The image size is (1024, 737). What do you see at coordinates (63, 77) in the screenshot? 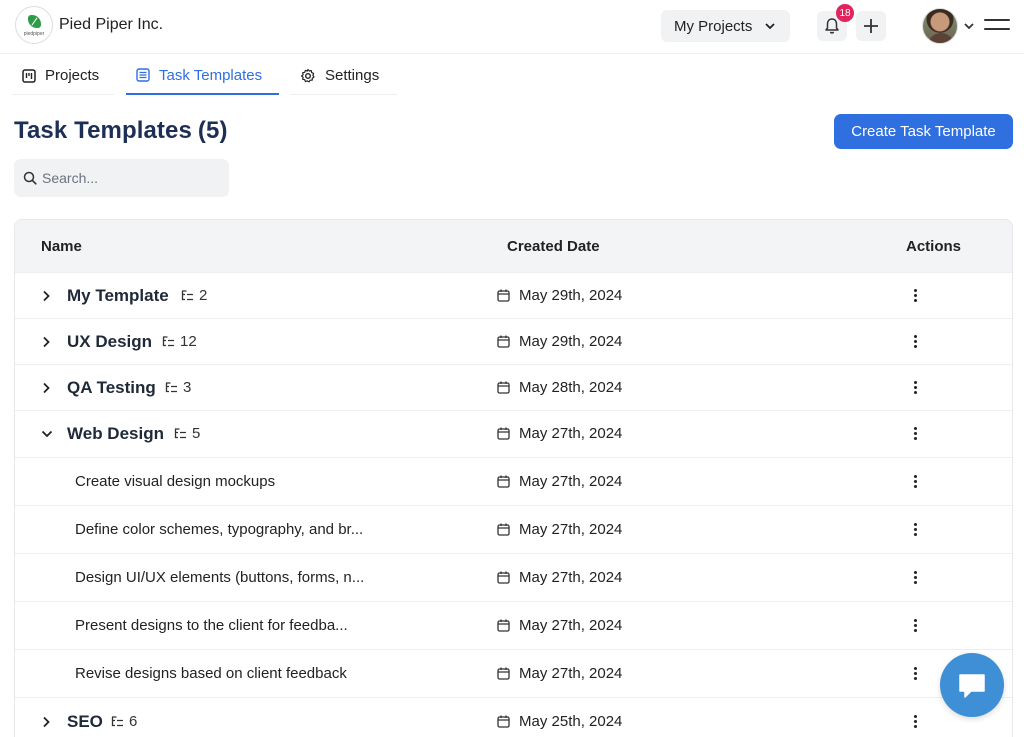
I see `tab-projects: Projects` at bounding box center [63, 77].